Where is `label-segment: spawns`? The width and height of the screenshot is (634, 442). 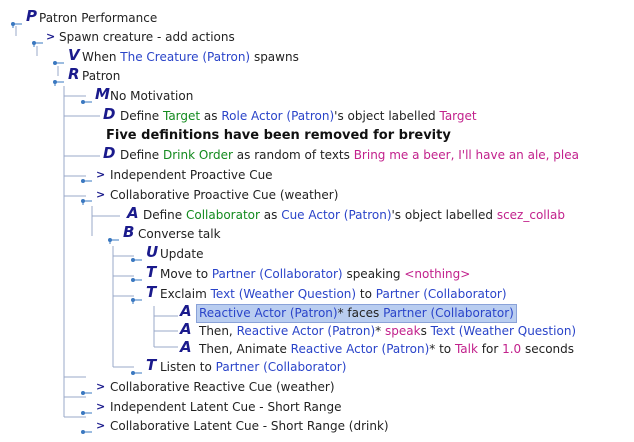 label-segment: spawns is located at coordinates (274, 57).